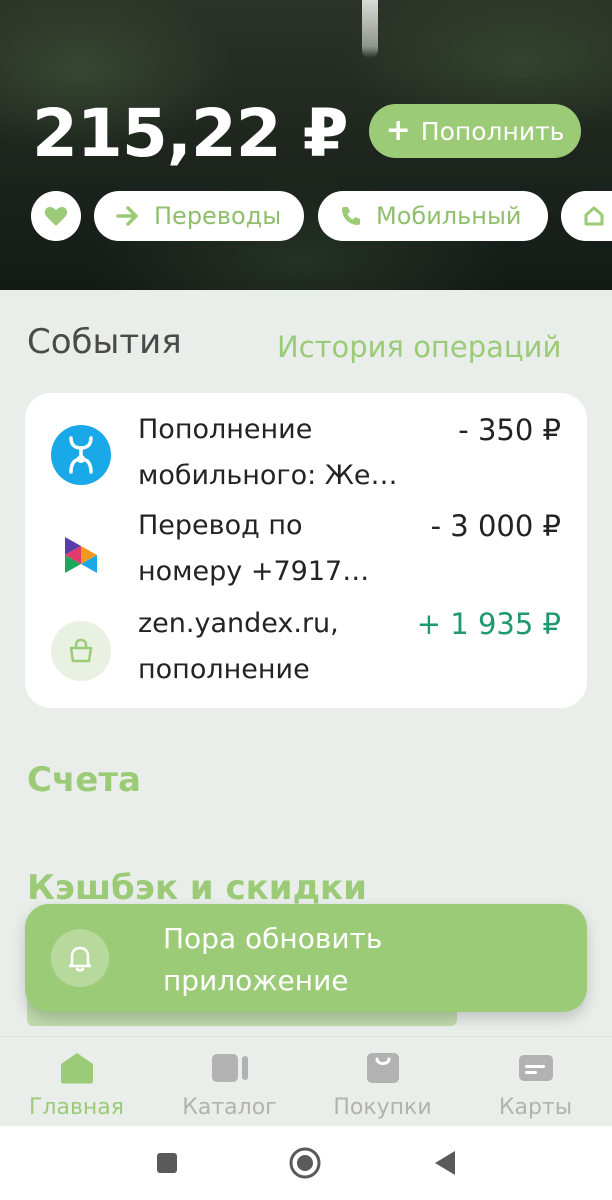 The height and width of the screenshot is (1200, 612). What do you see at coordinates (127, 216) in the screenshot?
I see `arrow-right-icon` at bounding box center [127, 216].